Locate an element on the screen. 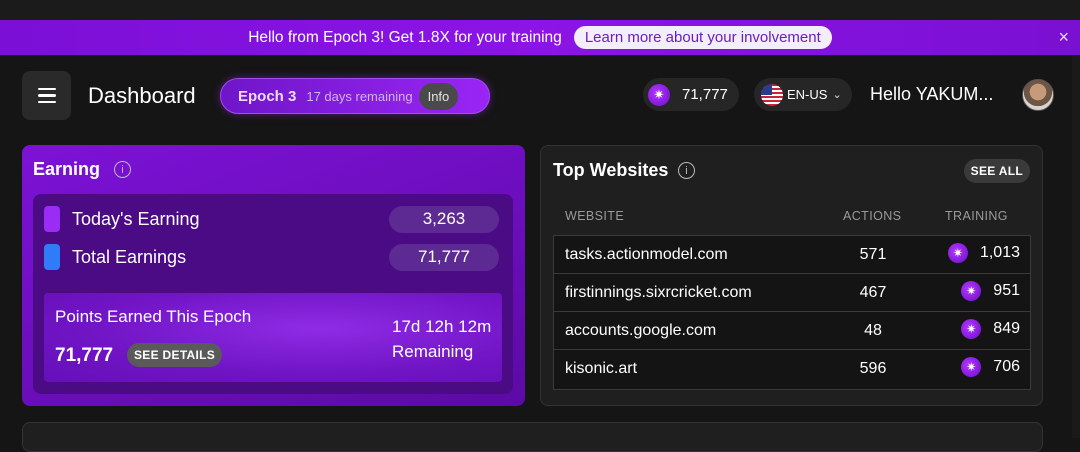 This screenshot has height=452, width=1080. epoch-name: Epoch 3 is located at coordinates (267, 96).